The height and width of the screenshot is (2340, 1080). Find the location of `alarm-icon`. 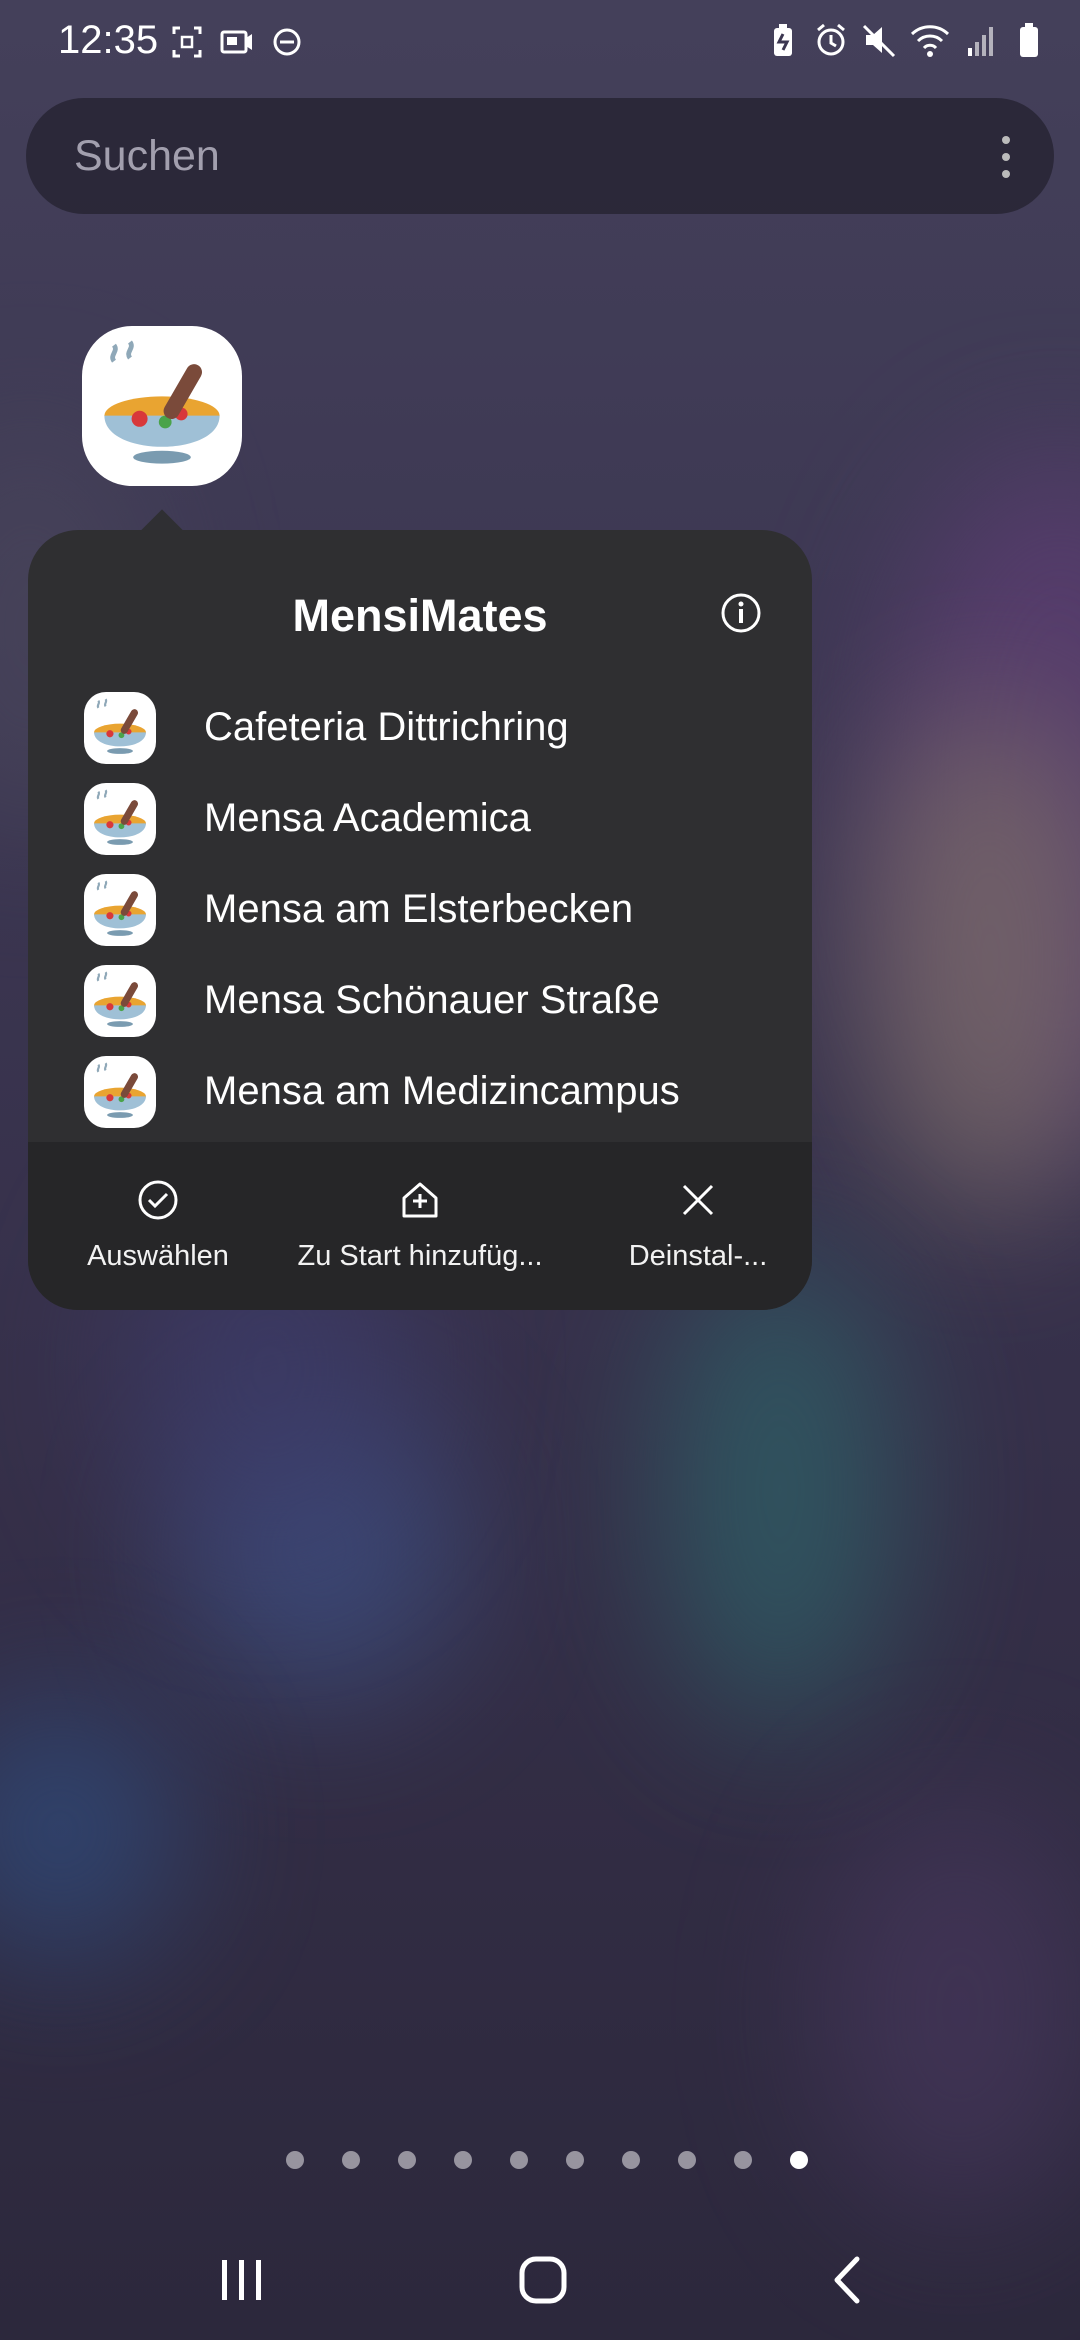

alarm-icon is located at coordinates (831, 39).